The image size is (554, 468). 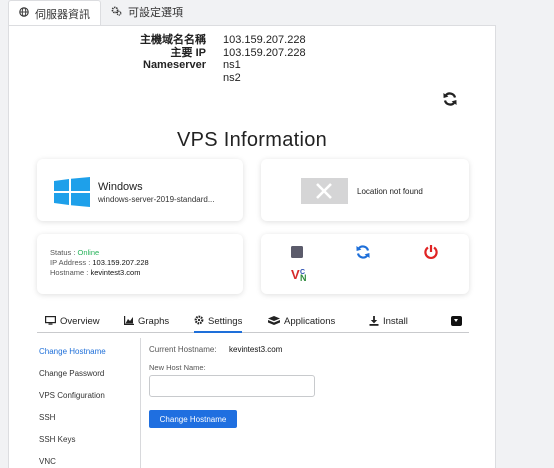 I want to click on hostname-status-value: kevintest3.com, so click(x=115, y=272).